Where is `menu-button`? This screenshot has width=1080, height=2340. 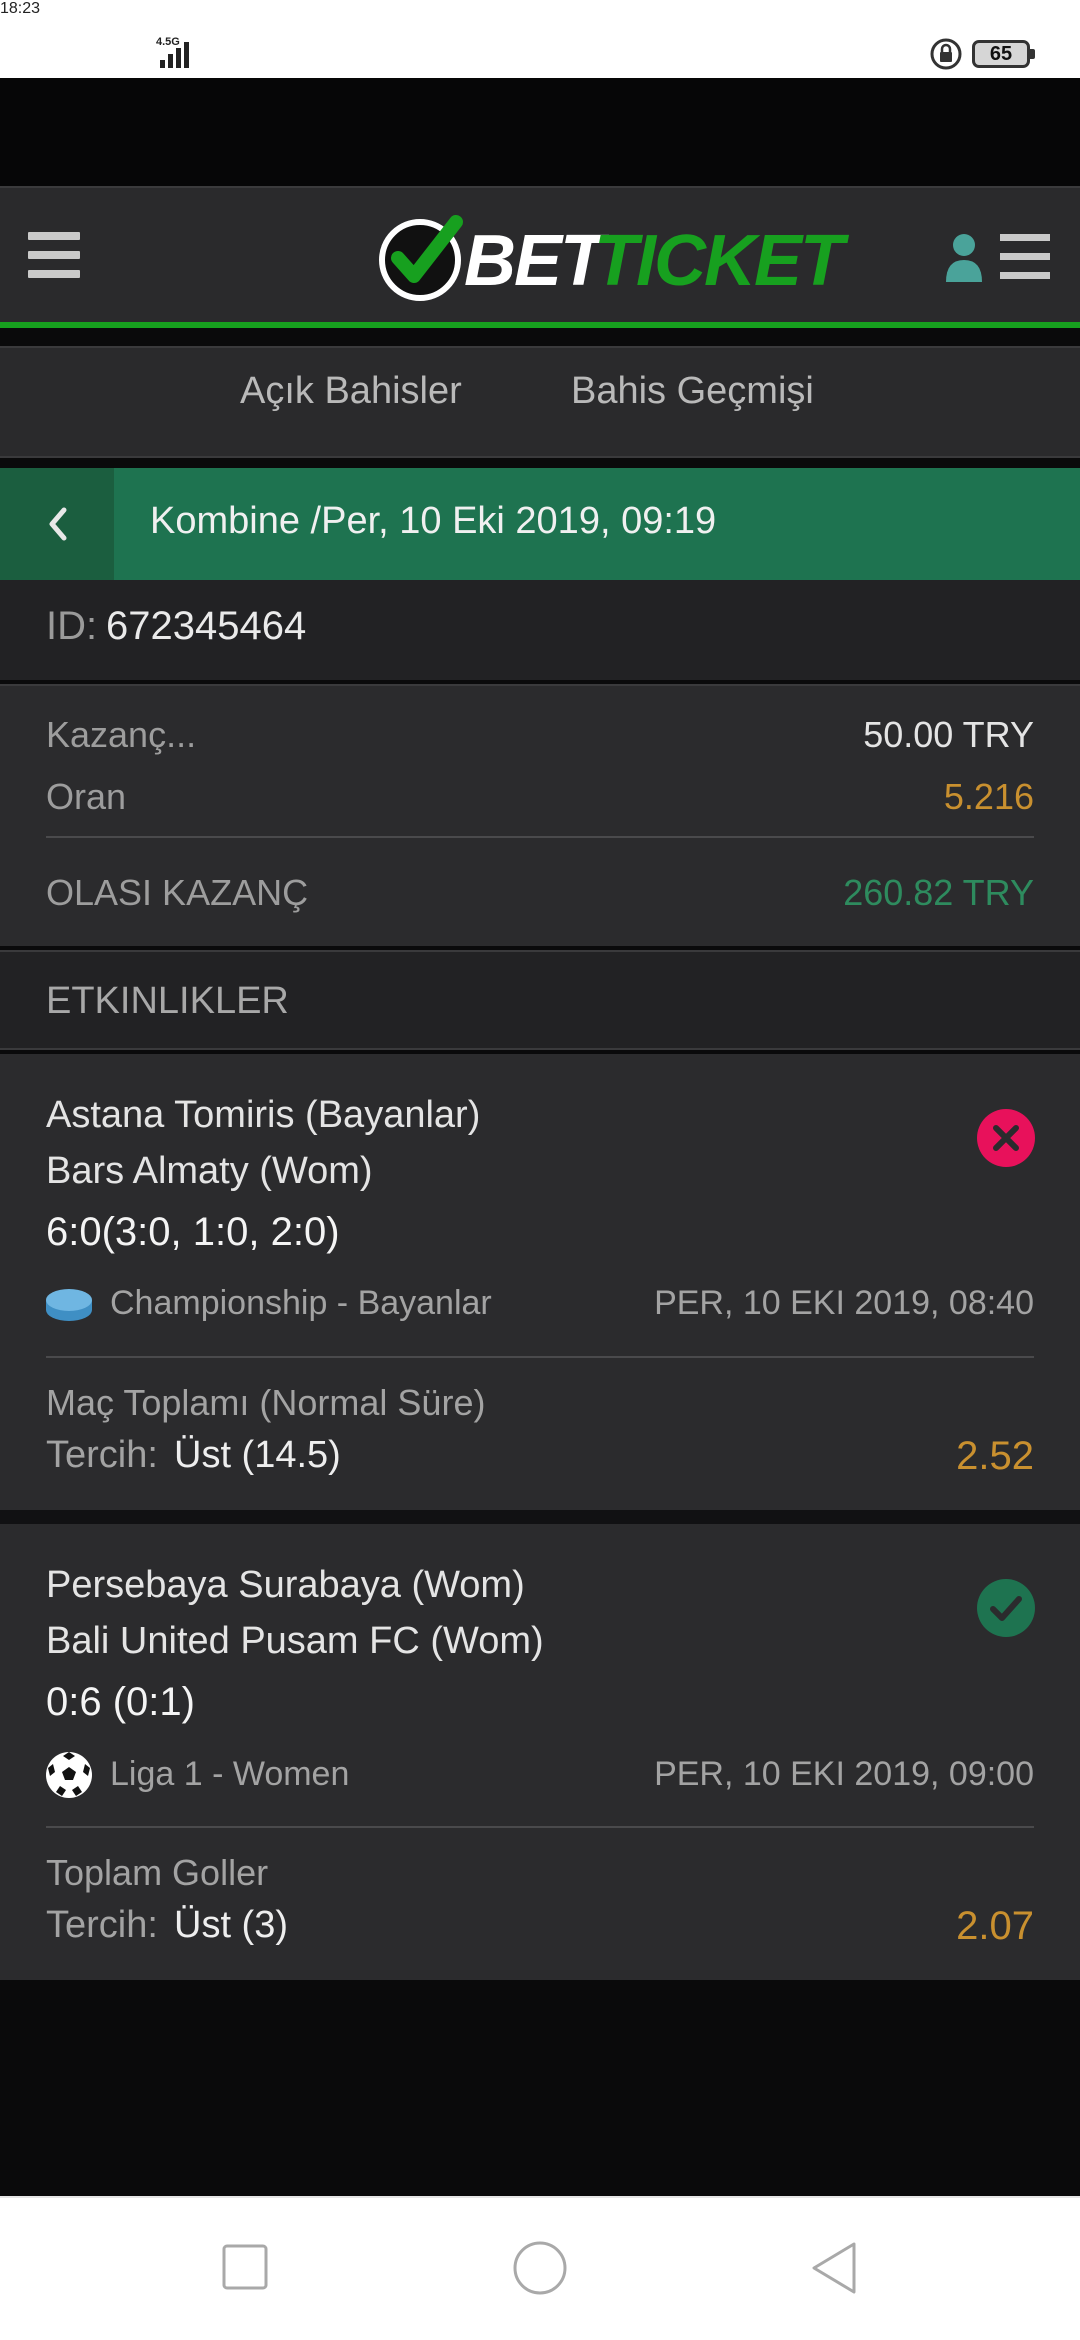 menu-button is located at coordinates (54, 255).